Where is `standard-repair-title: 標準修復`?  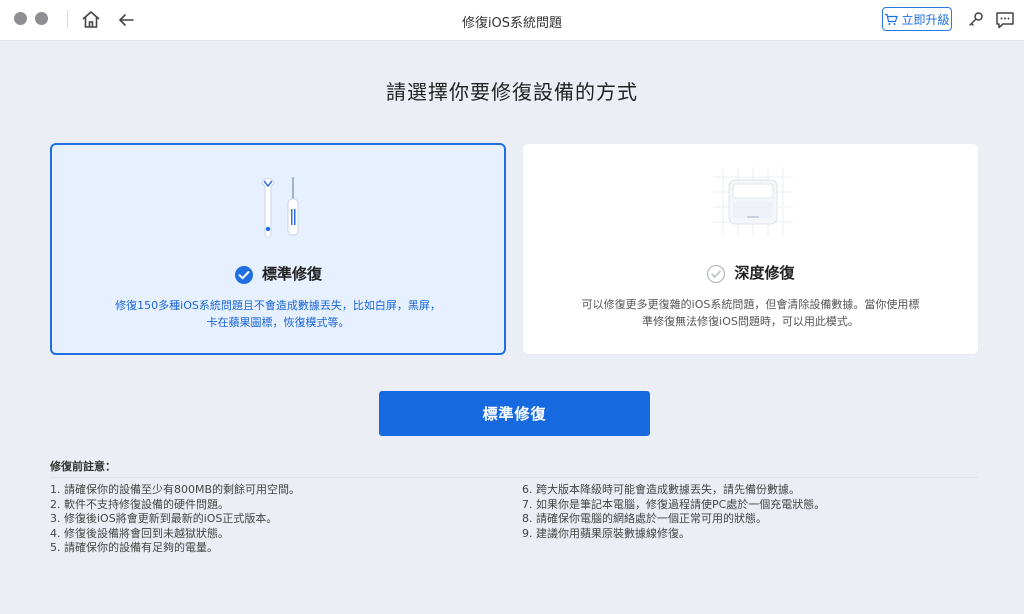
standard-repair-title: 標準修復 is located at coordinates (278, 274).